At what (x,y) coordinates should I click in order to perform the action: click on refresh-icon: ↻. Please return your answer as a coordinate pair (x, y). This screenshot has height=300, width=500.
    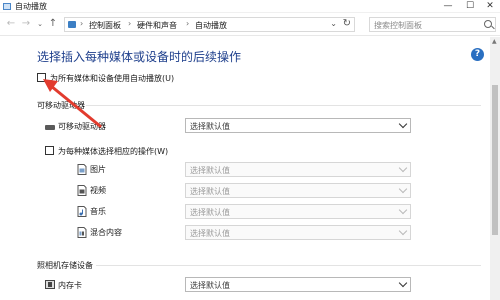
    Looking at the image, I should click on (347, 23).